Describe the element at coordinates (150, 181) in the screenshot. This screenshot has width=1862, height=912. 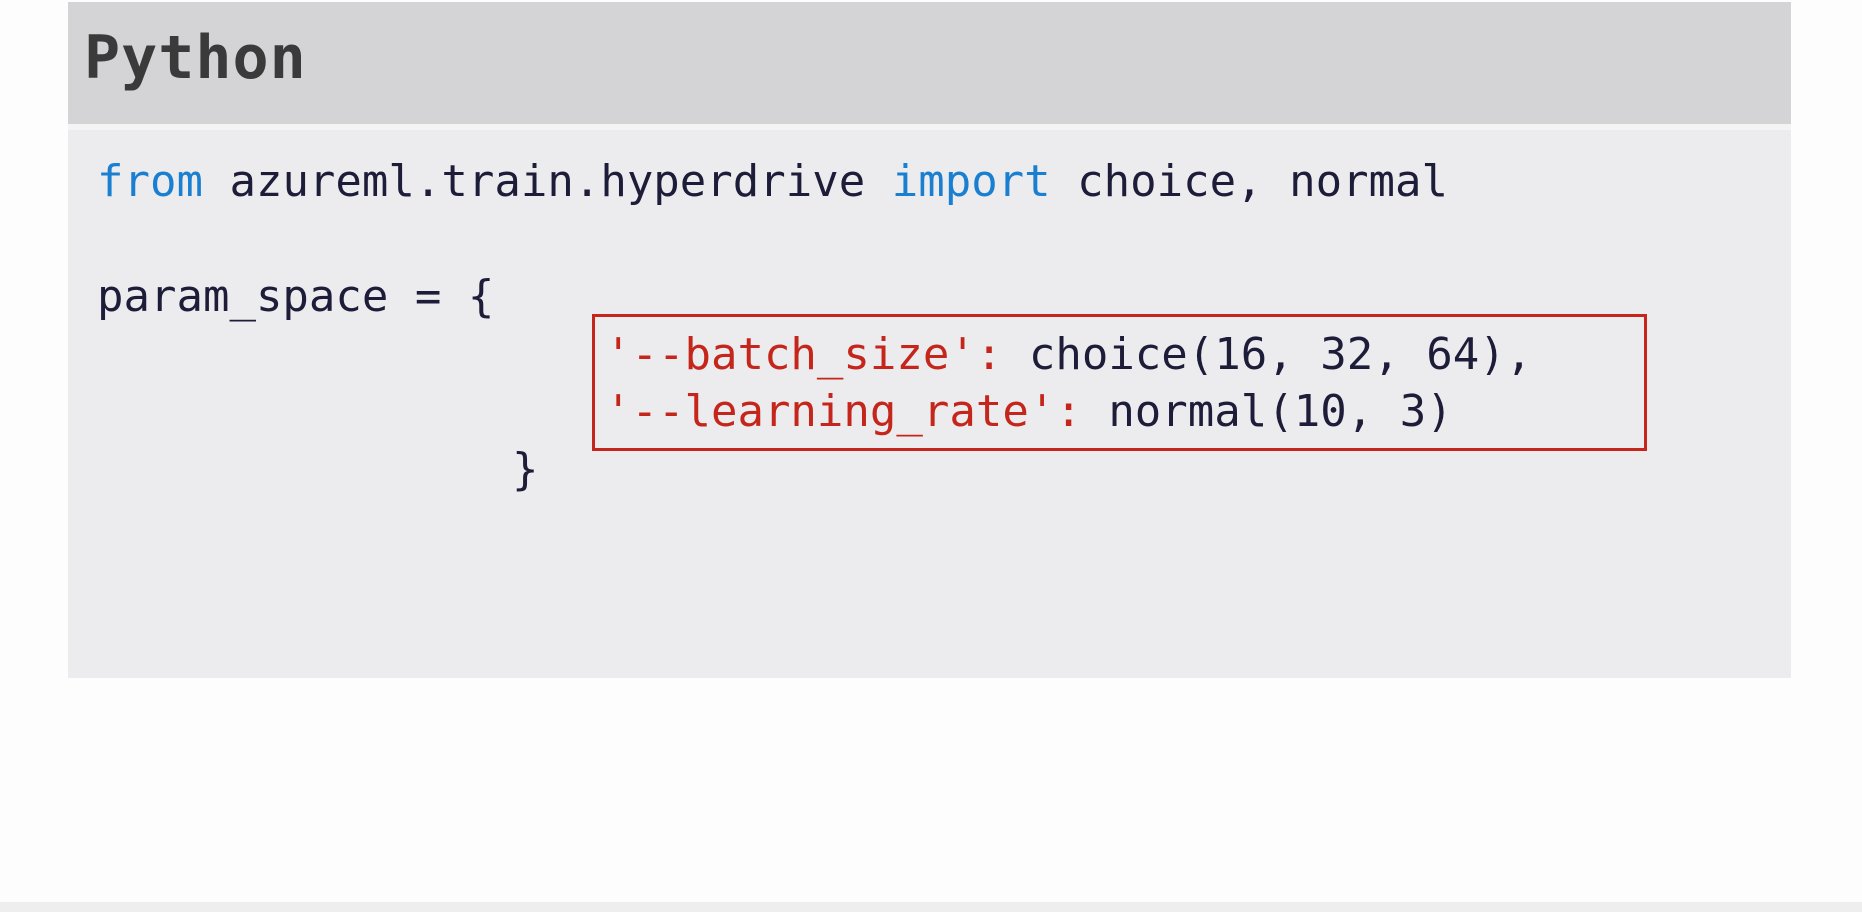
I see `keyword-from: from` at that location.